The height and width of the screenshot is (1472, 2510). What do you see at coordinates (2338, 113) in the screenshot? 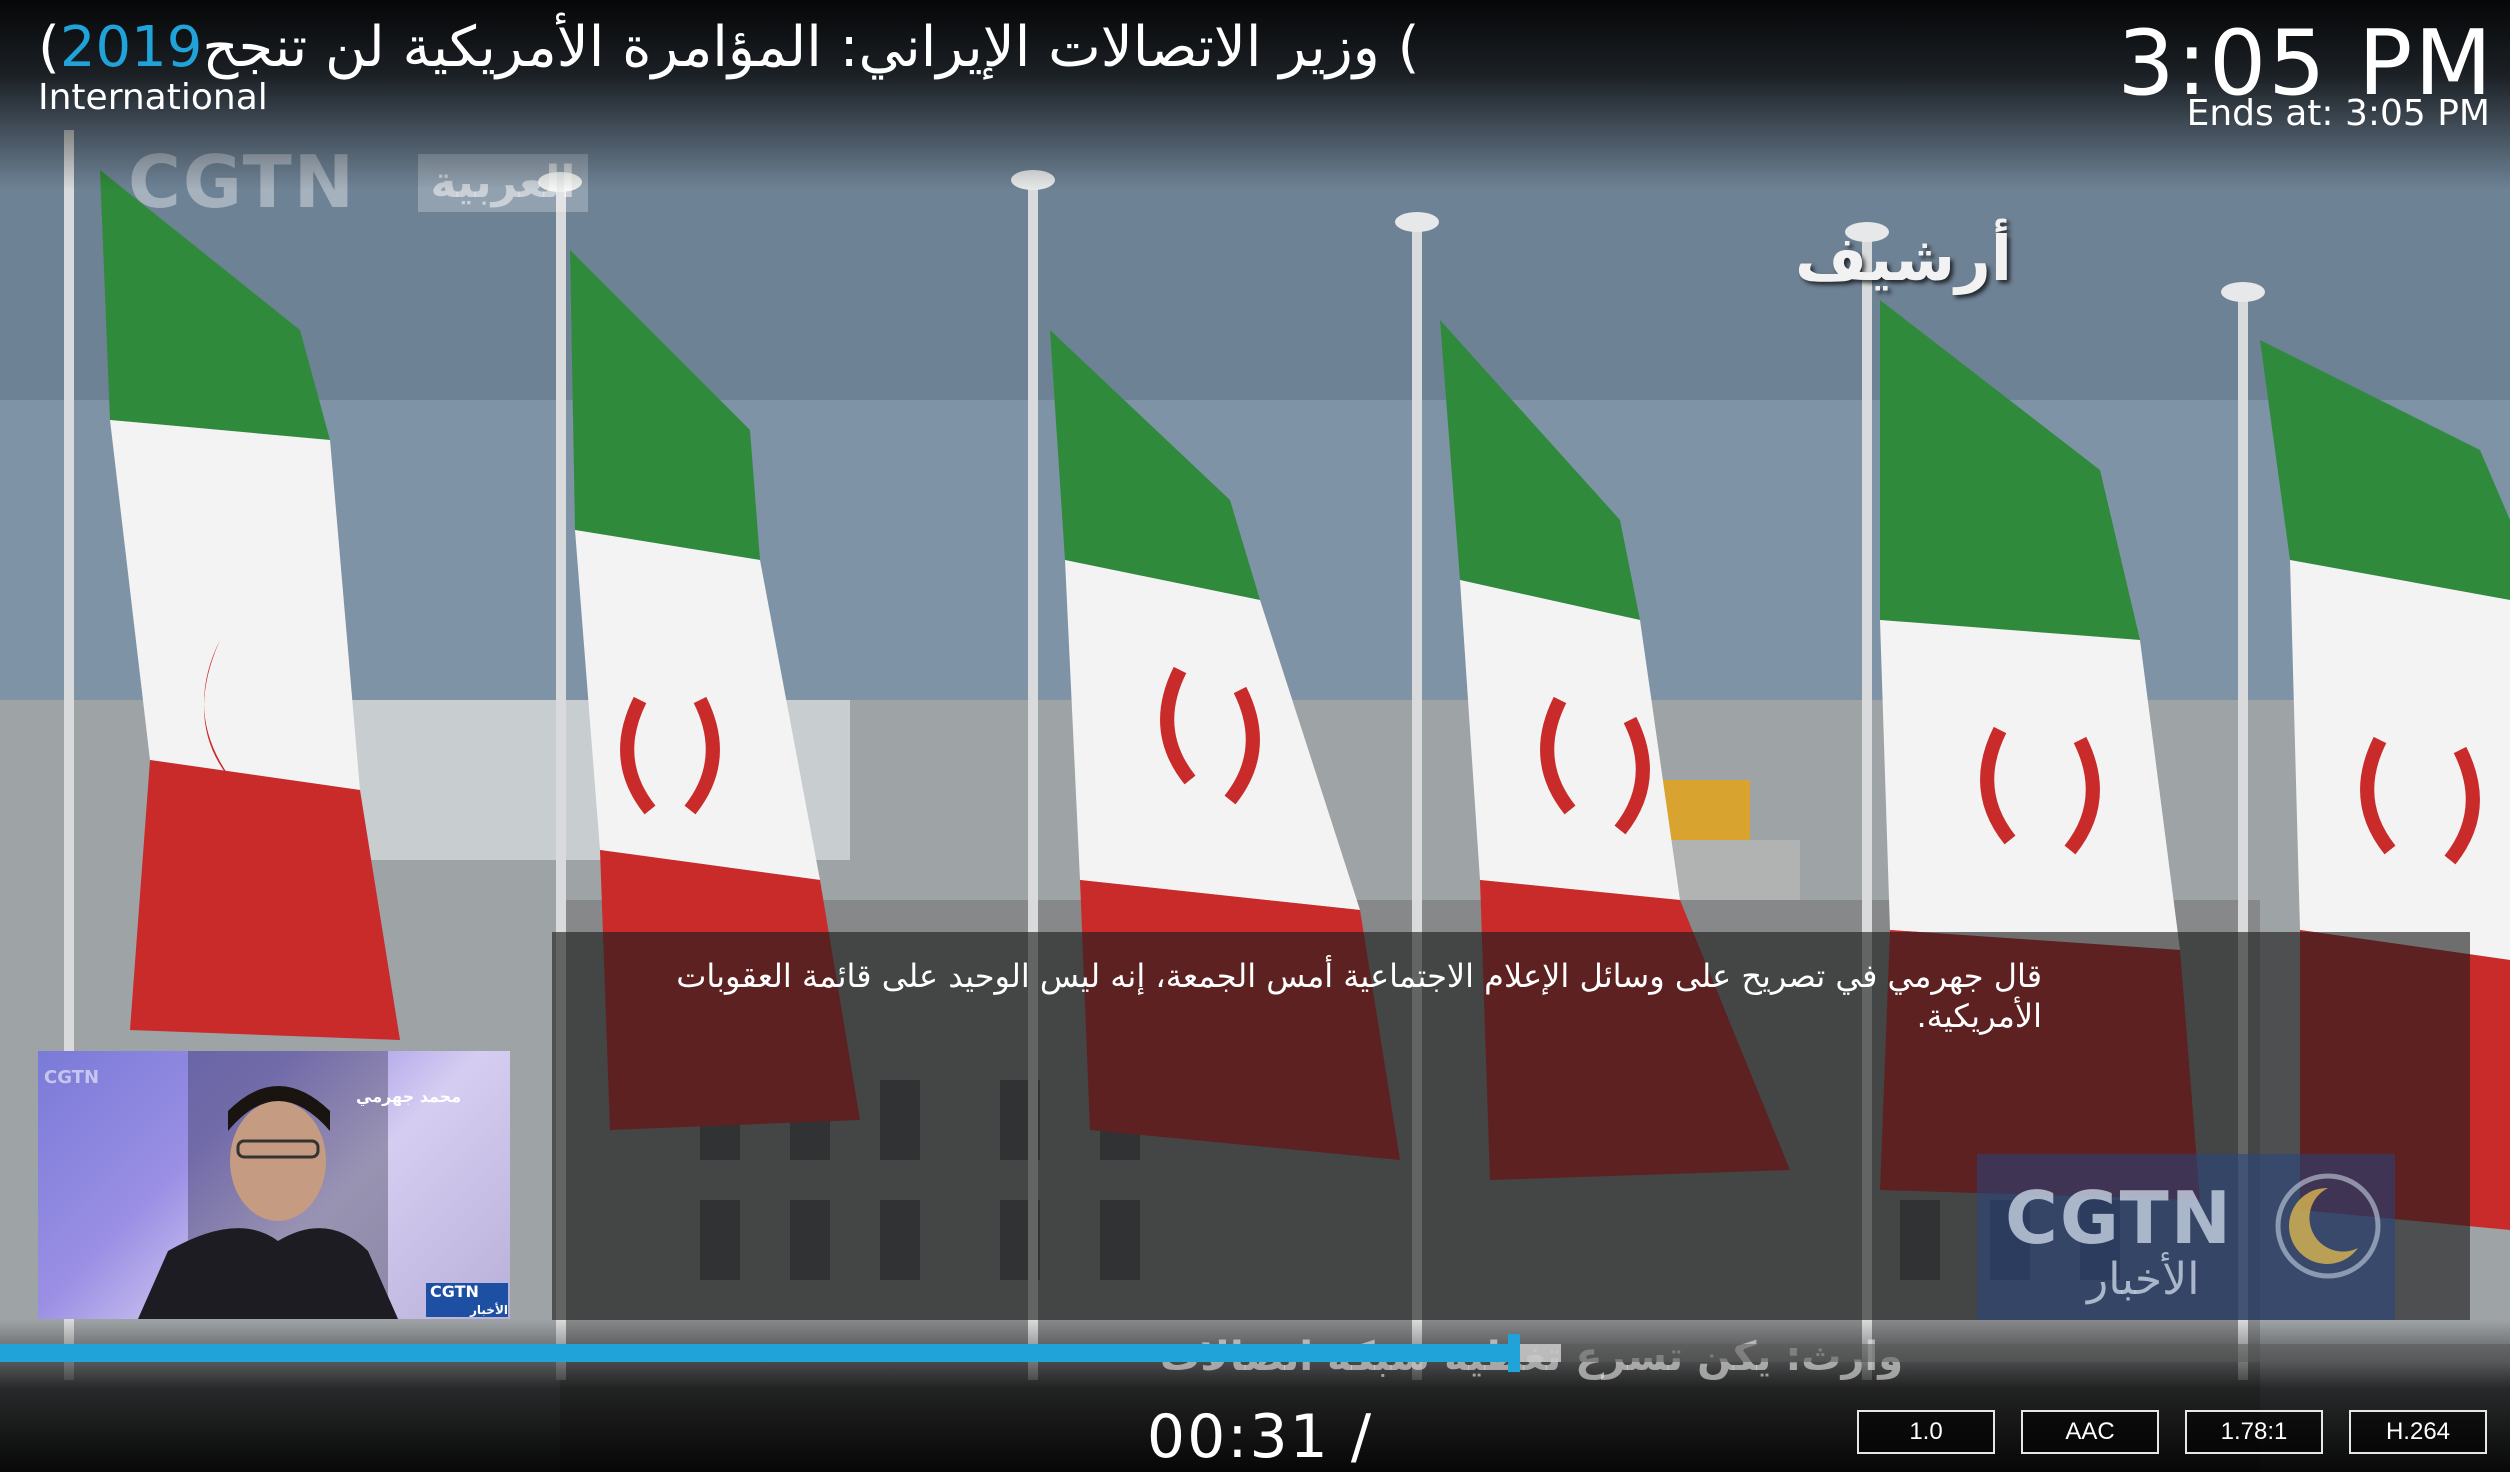
I see `ends-at-label: Ends at: 3:05 PM` at bounding box center [2338, 113].